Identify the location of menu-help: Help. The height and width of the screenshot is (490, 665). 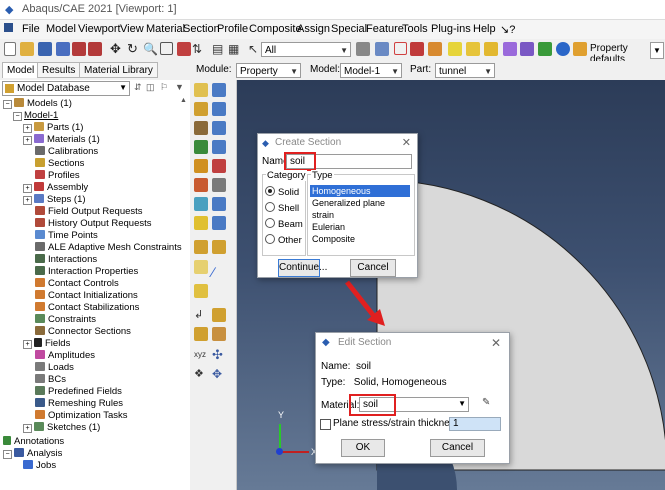
(484, 29).